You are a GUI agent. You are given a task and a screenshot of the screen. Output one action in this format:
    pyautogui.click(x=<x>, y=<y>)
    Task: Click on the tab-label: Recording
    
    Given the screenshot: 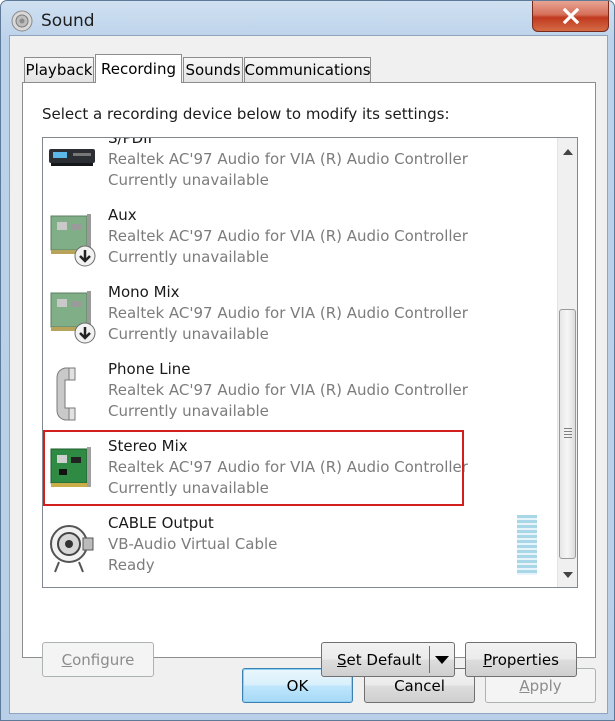 What is the action you would take?
    pyautogui.click(x=138, y=69)
    